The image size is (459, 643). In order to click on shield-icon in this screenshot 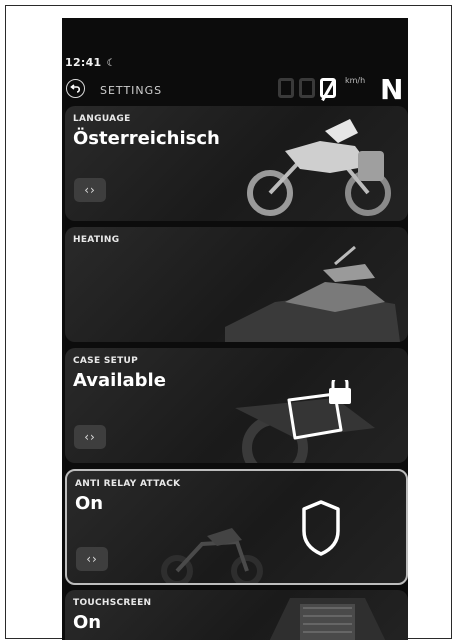, I will do `click(321, 528)`.